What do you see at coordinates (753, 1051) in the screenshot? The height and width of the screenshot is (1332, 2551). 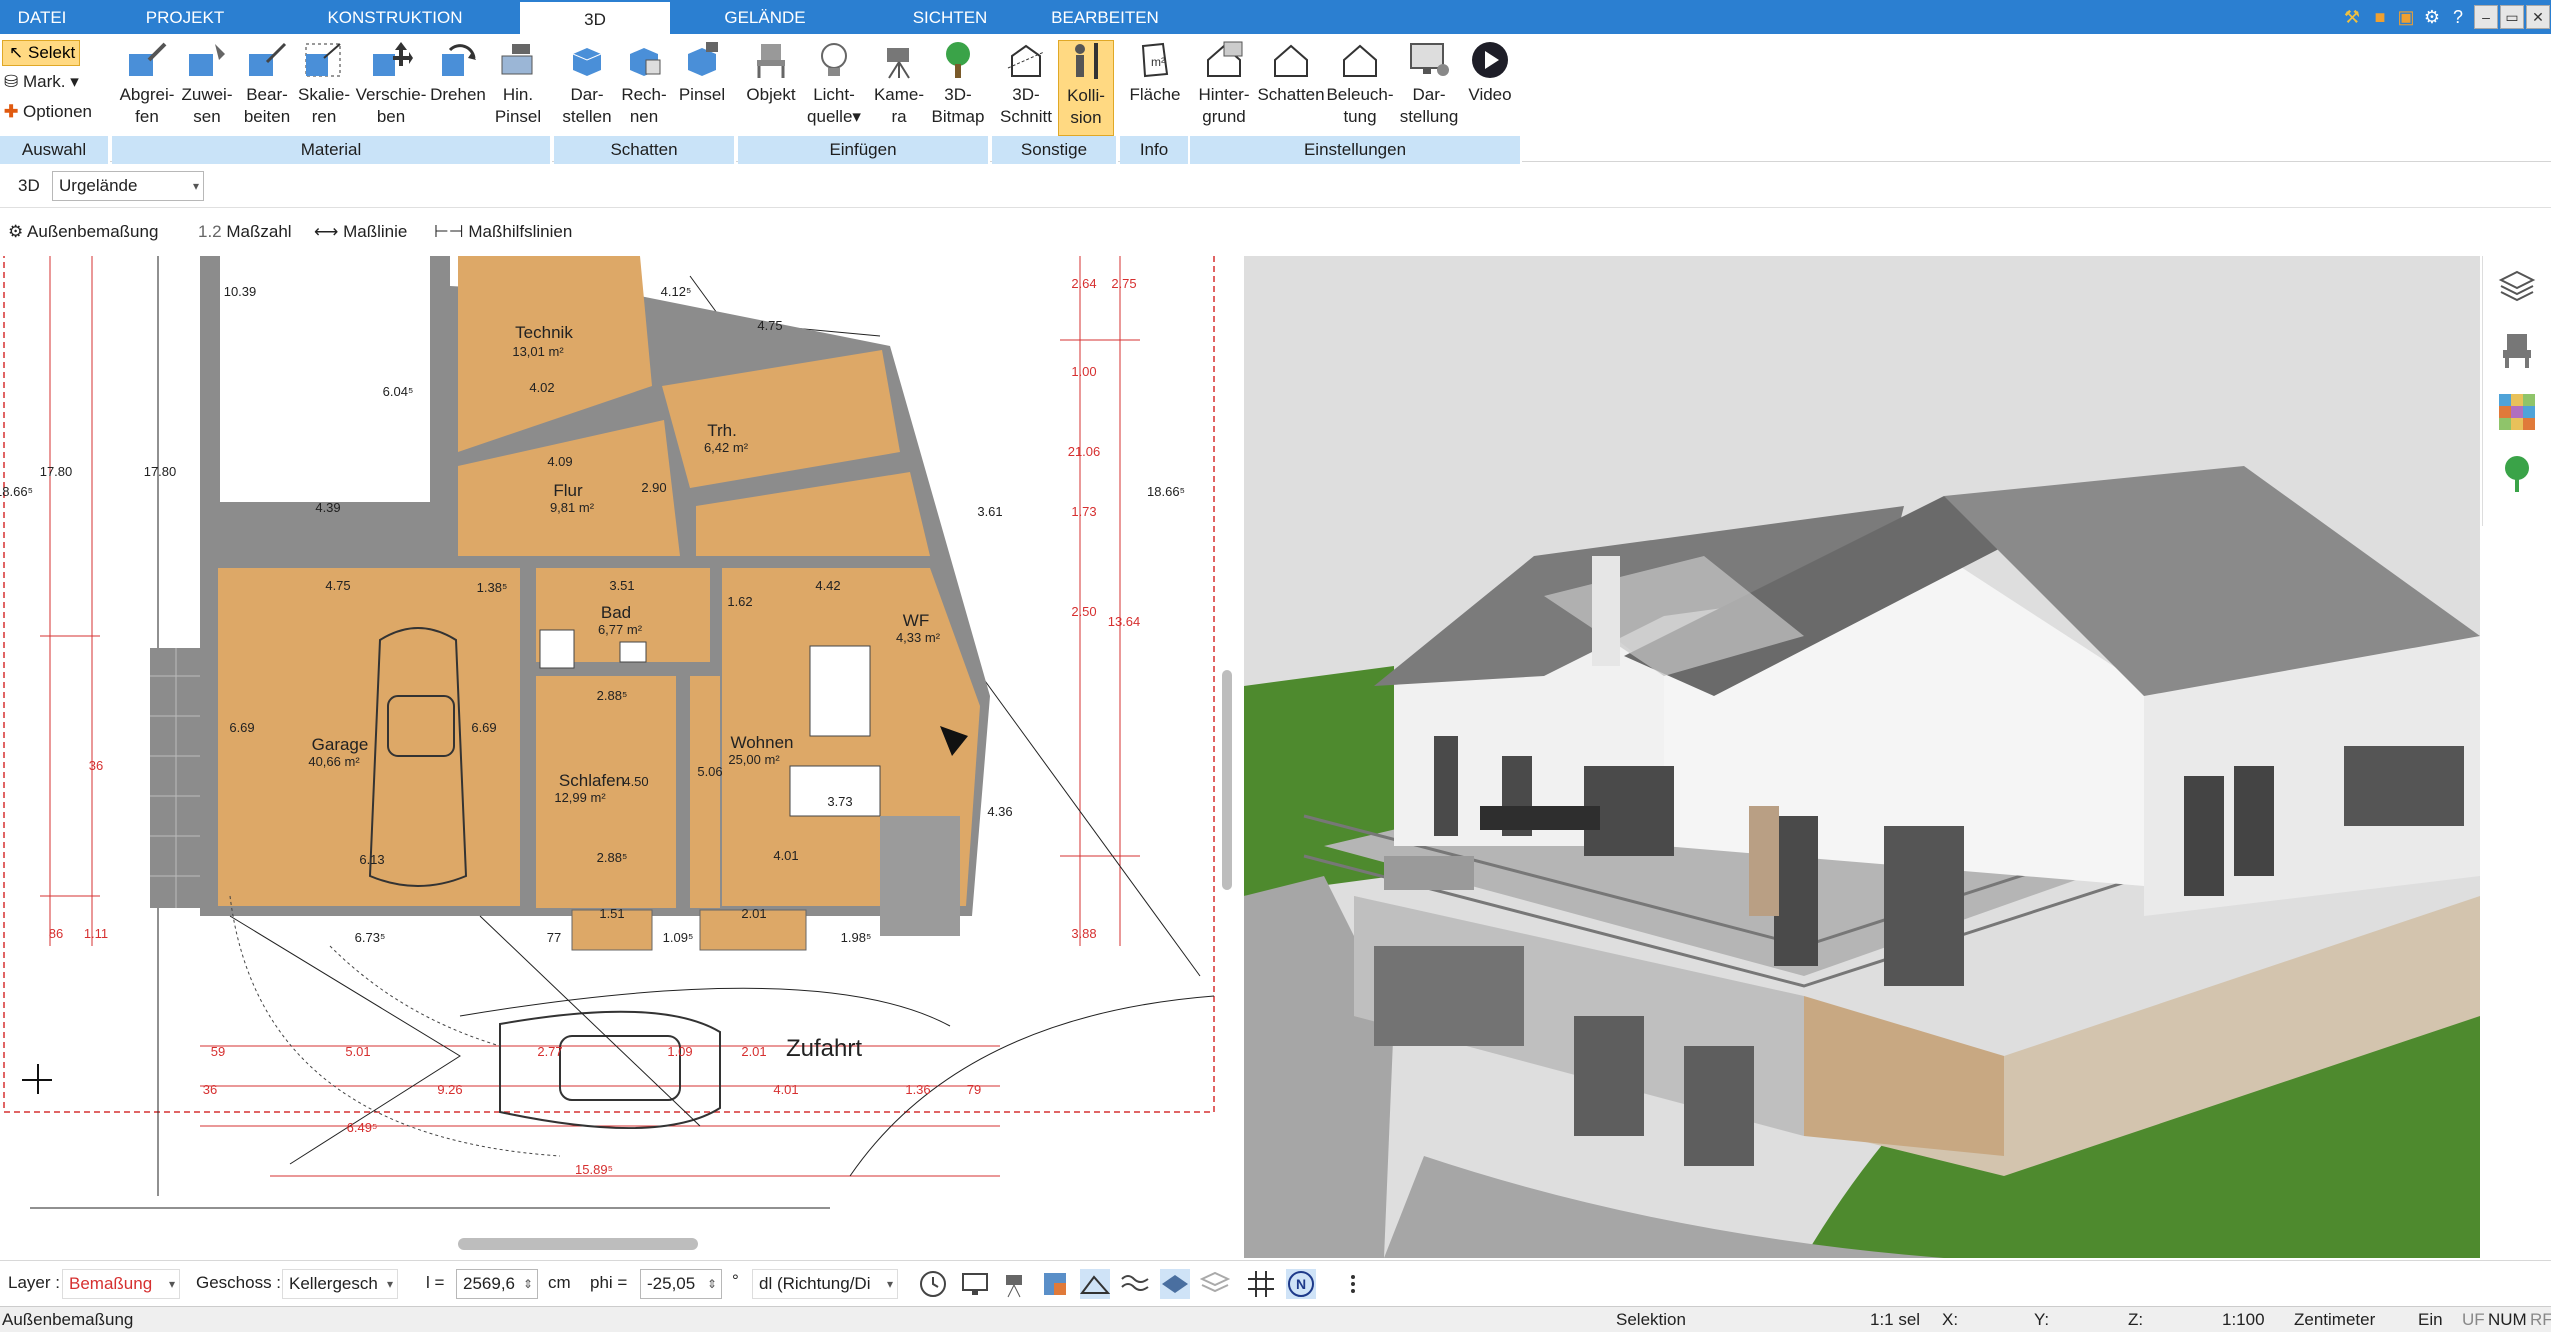 I see `dim-label: 2.01` at bounding box center [753, 1051].